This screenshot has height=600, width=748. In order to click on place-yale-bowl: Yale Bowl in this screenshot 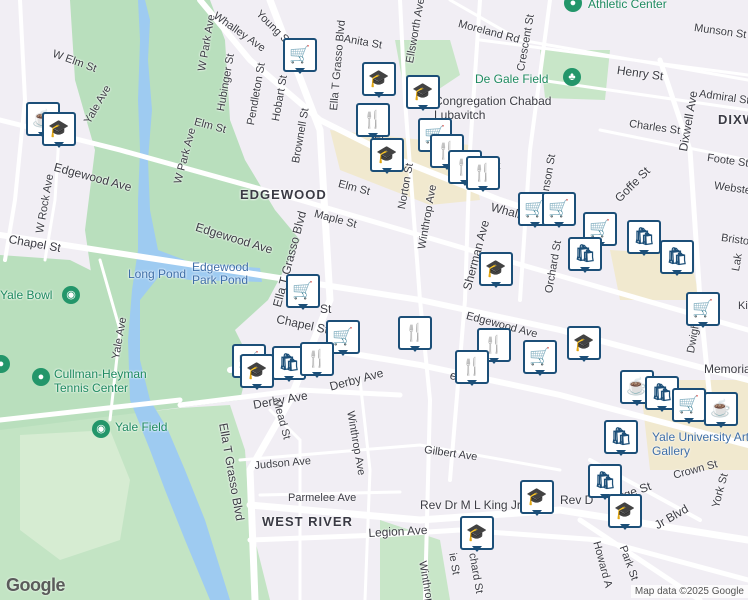, I will do `click(26, 295)`.